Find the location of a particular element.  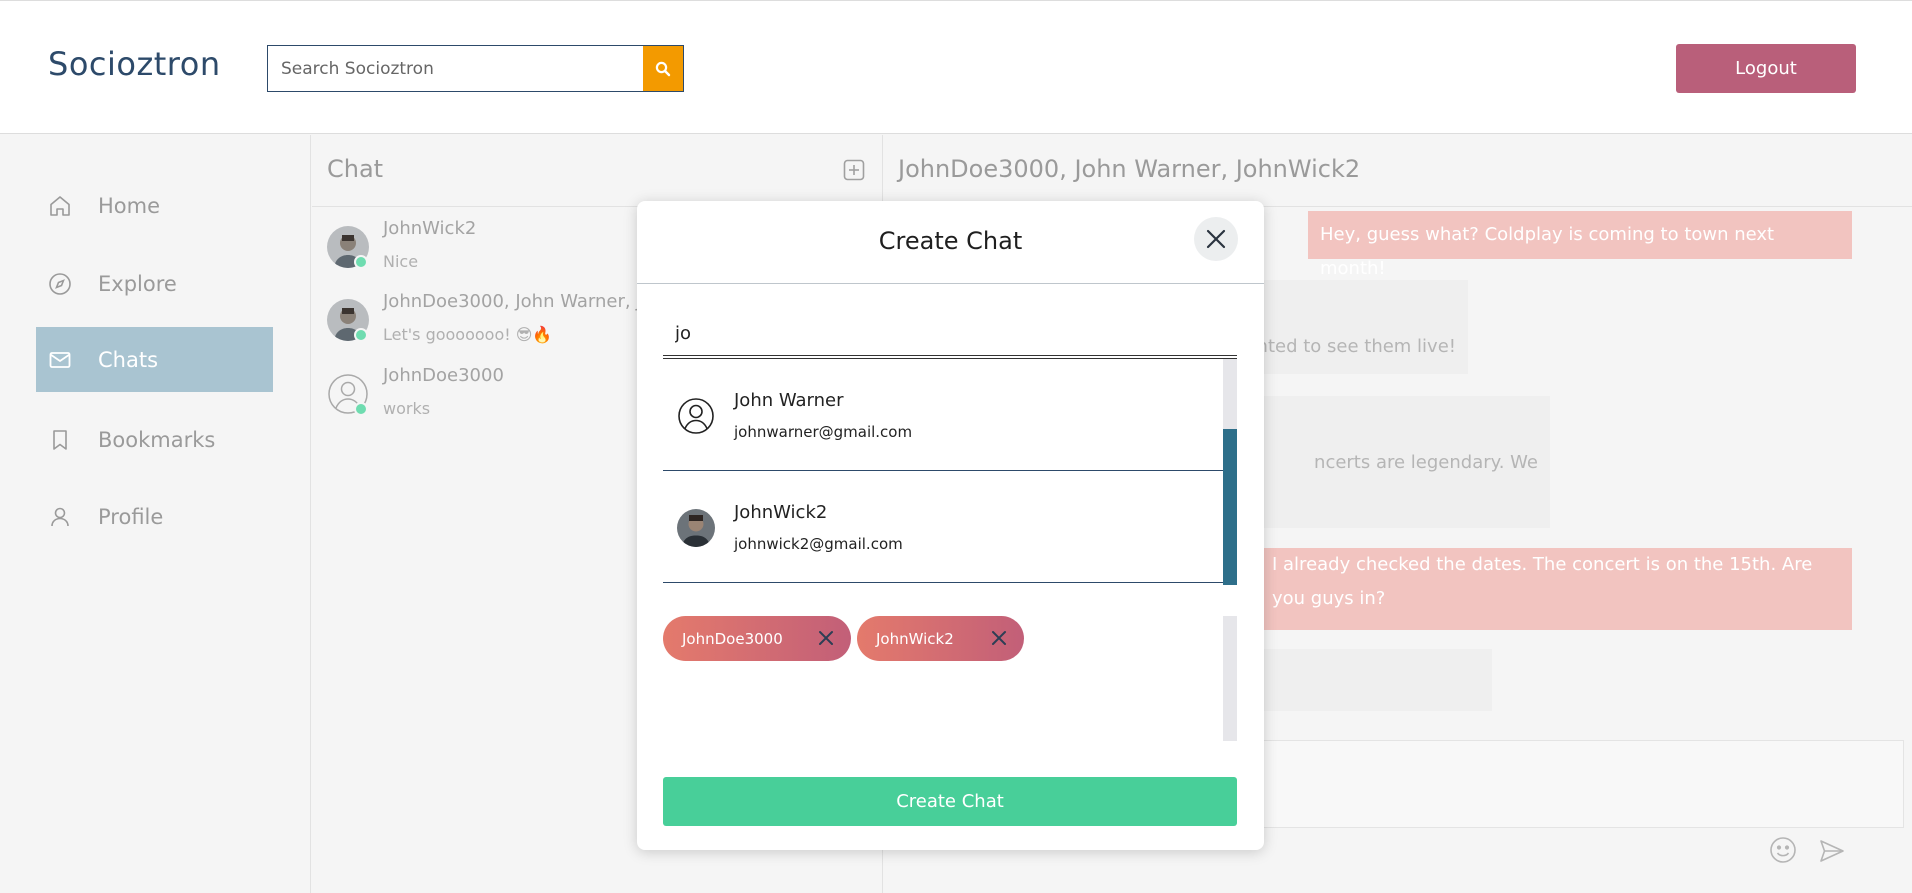

sidebar-item-label: Home is located at coordinates (129, 205).